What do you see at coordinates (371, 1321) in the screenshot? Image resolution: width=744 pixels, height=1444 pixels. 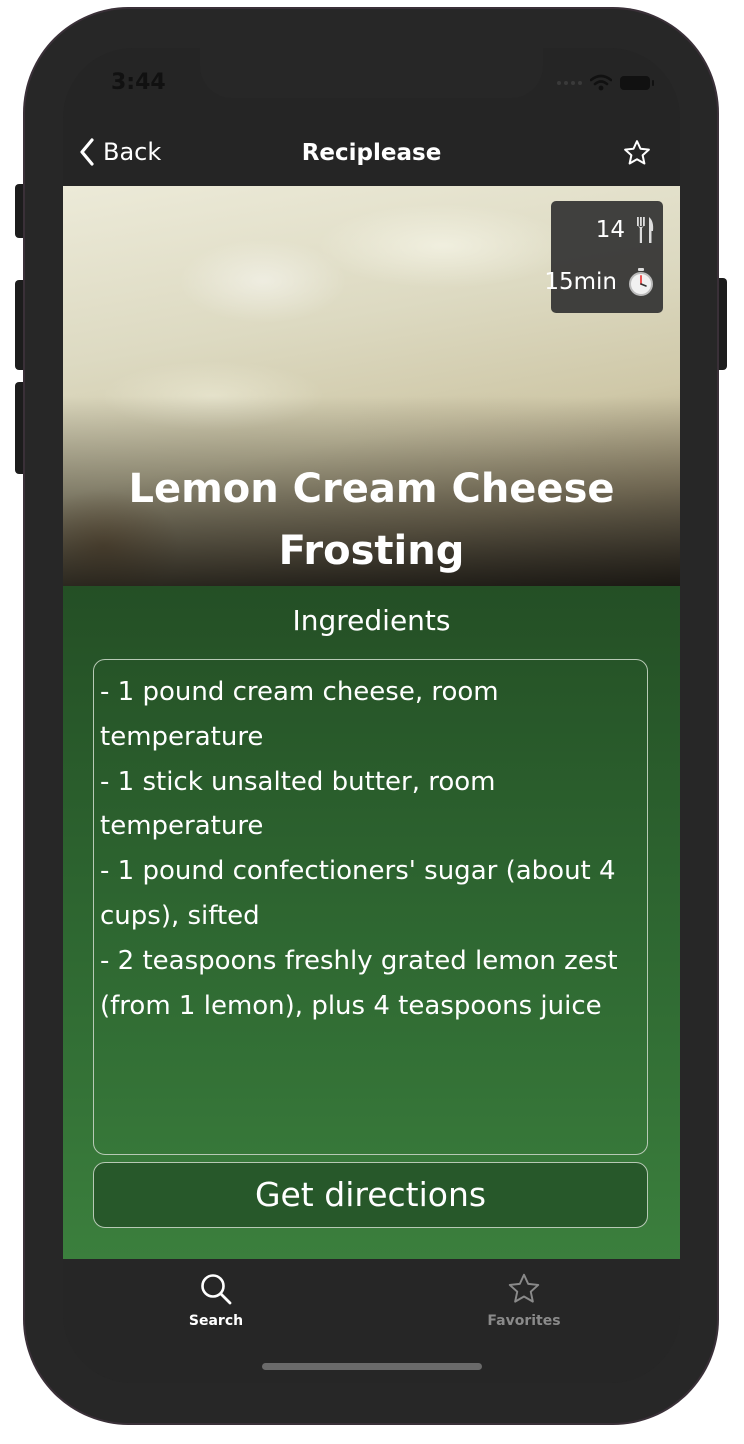 I see `tab-bar: Search Favorites` at bounding box center [371, 1321].